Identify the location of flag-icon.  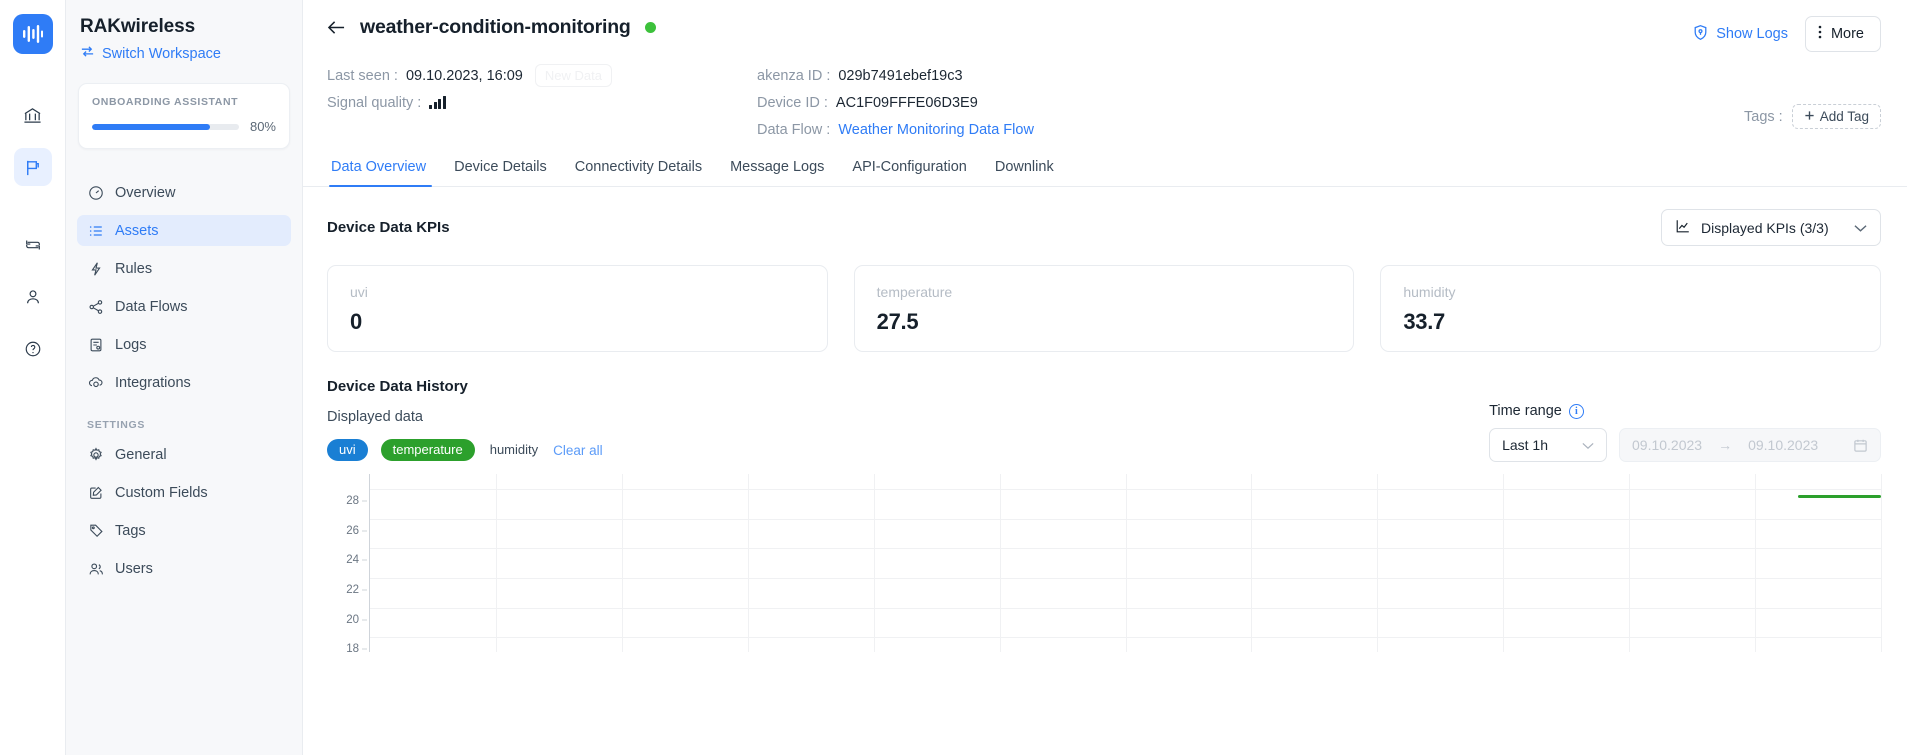
(32, 167).